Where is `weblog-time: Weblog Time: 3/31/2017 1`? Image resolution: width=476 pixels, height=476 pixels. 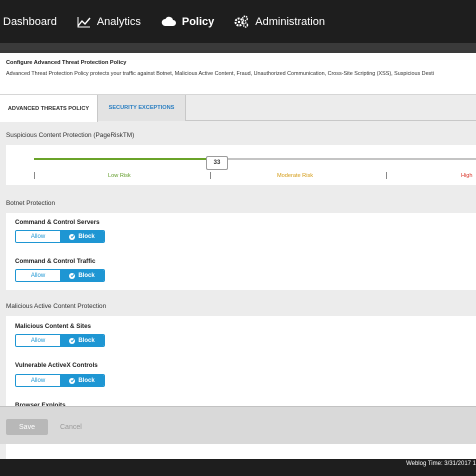 weblog-time: Weblog Time: 3/31/2017 1 is located at coordinates (441, 464).